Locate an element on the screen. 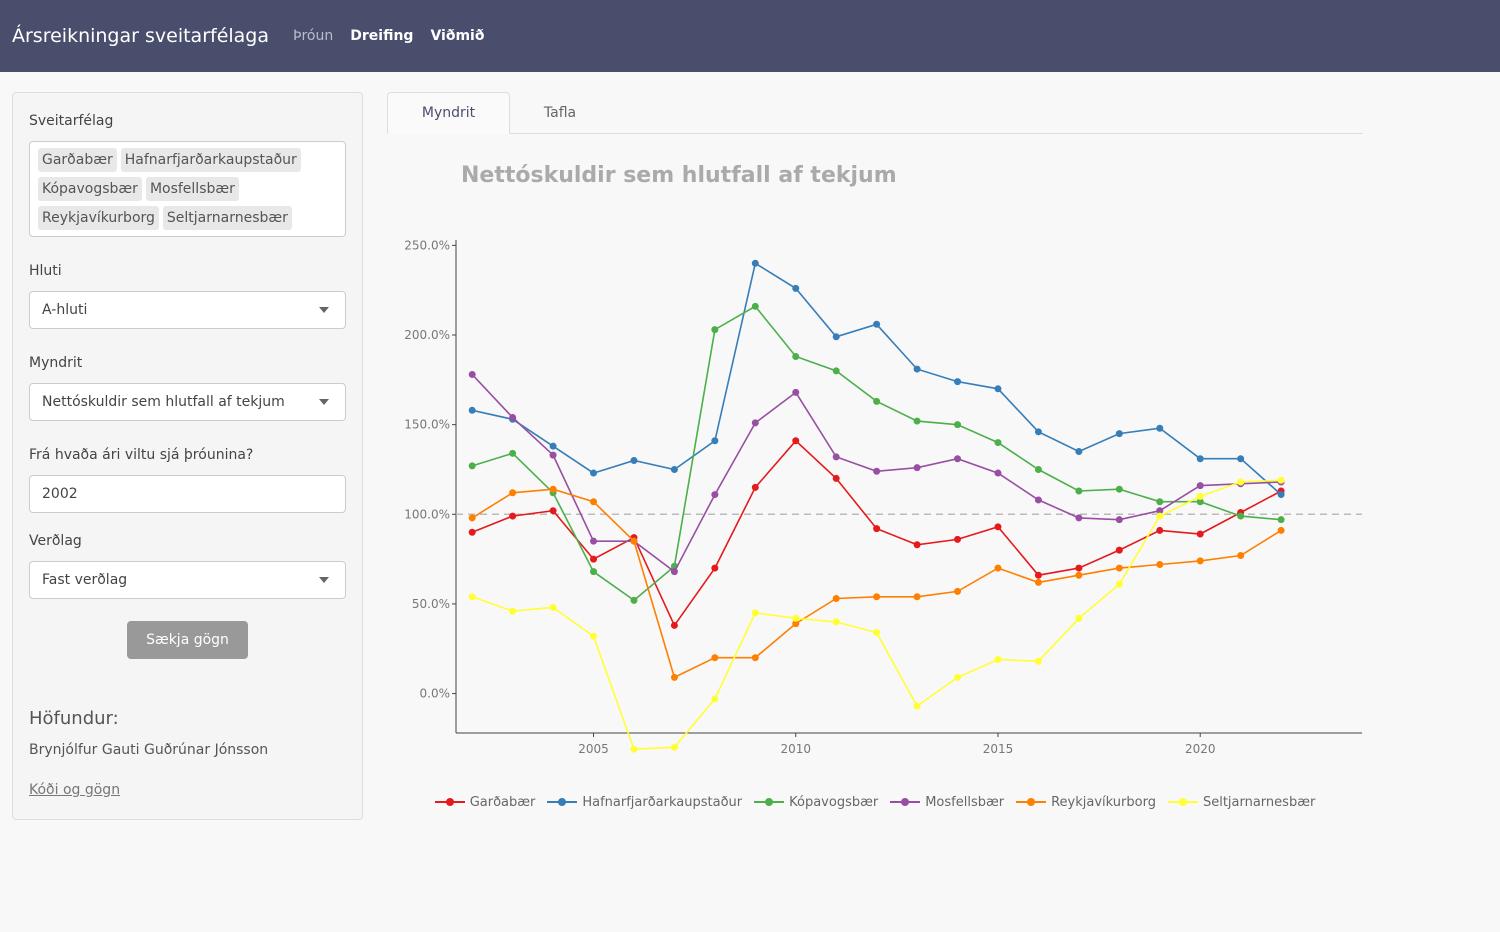 This screenshot has height=932, width=1500. tab-tafla: Tafla is located at coordinates (560, 113).